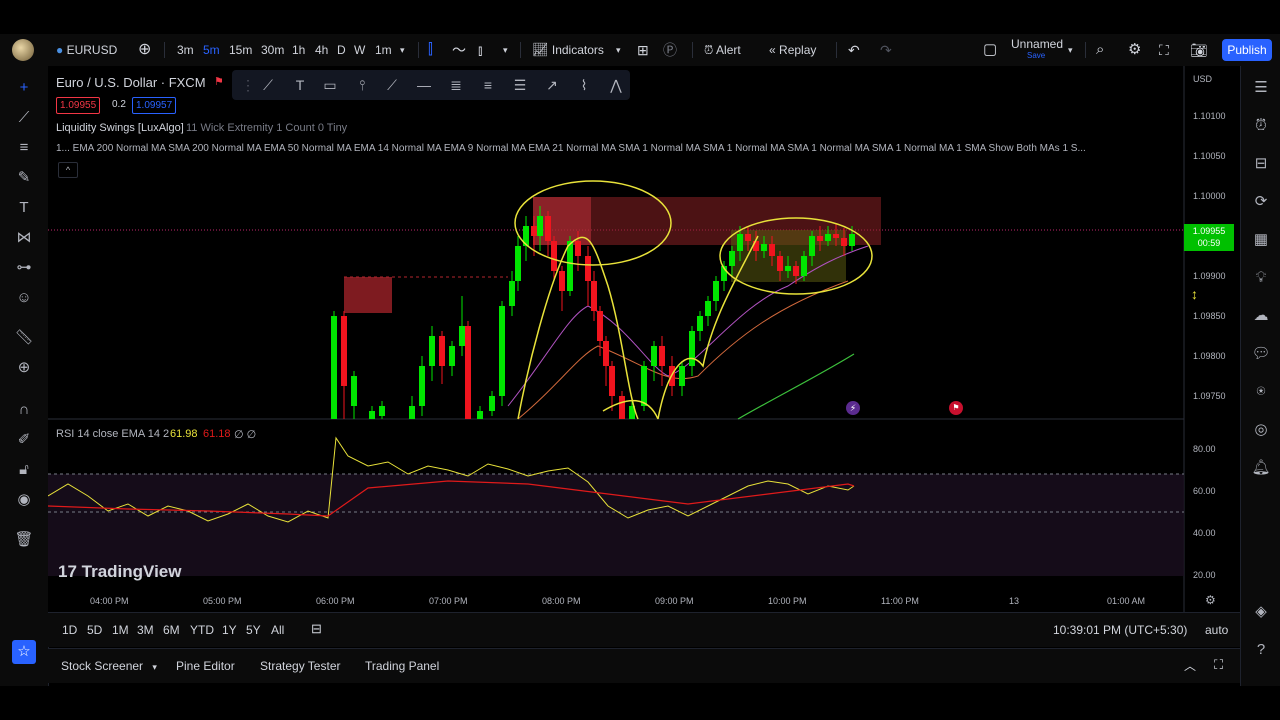 Image resolution: width=1280 pixels, height=720 pixels. I want to click on range-1m: 1M, so click(120, 630).